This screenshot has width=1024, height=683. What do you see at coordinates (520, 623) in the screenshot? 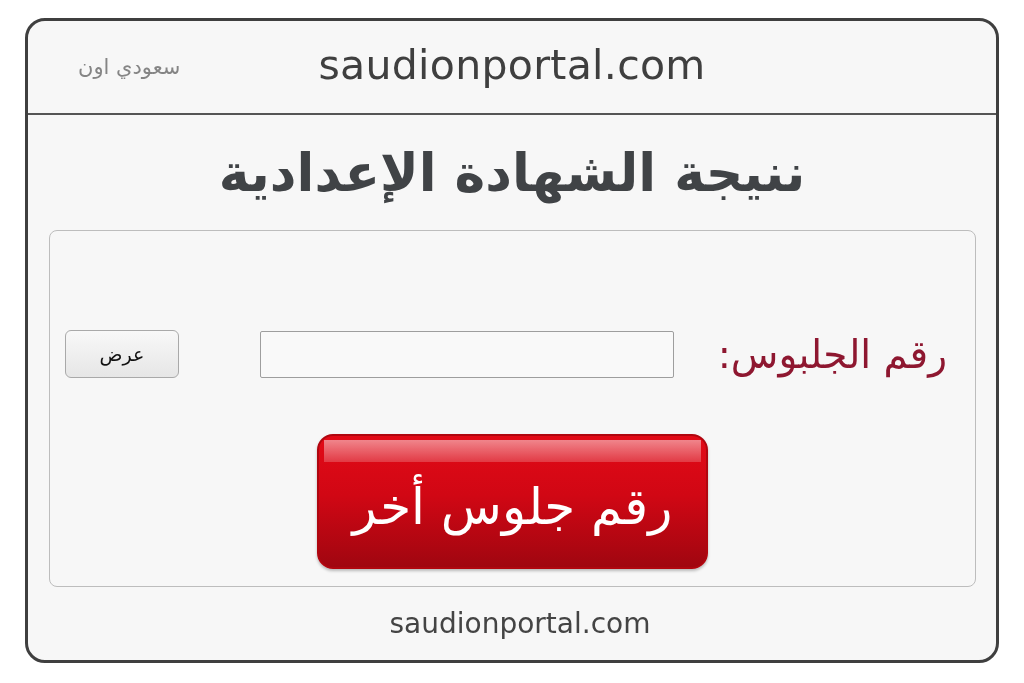
I see `footer-domain: saudionportal.com` at bounding box center [520, 623].